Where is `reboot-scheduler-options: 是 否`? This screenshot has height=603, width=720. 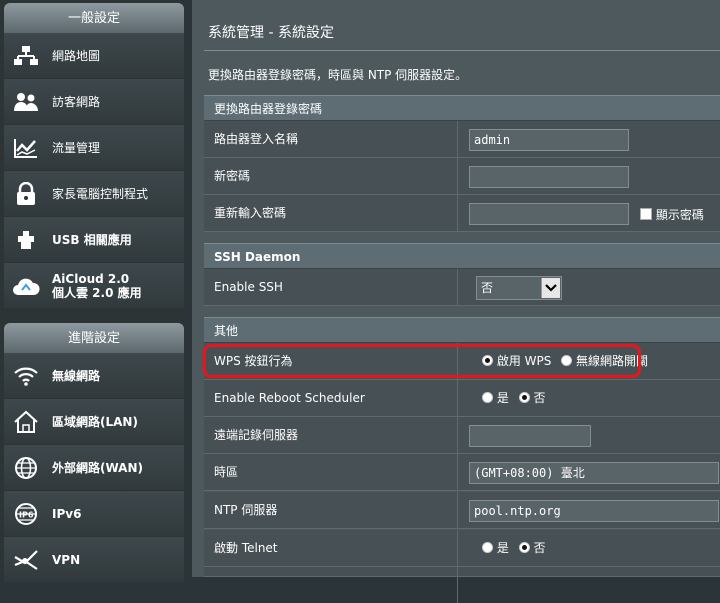
reboot-scheduler-options: 是 否 is located at coordinates (514, 398).